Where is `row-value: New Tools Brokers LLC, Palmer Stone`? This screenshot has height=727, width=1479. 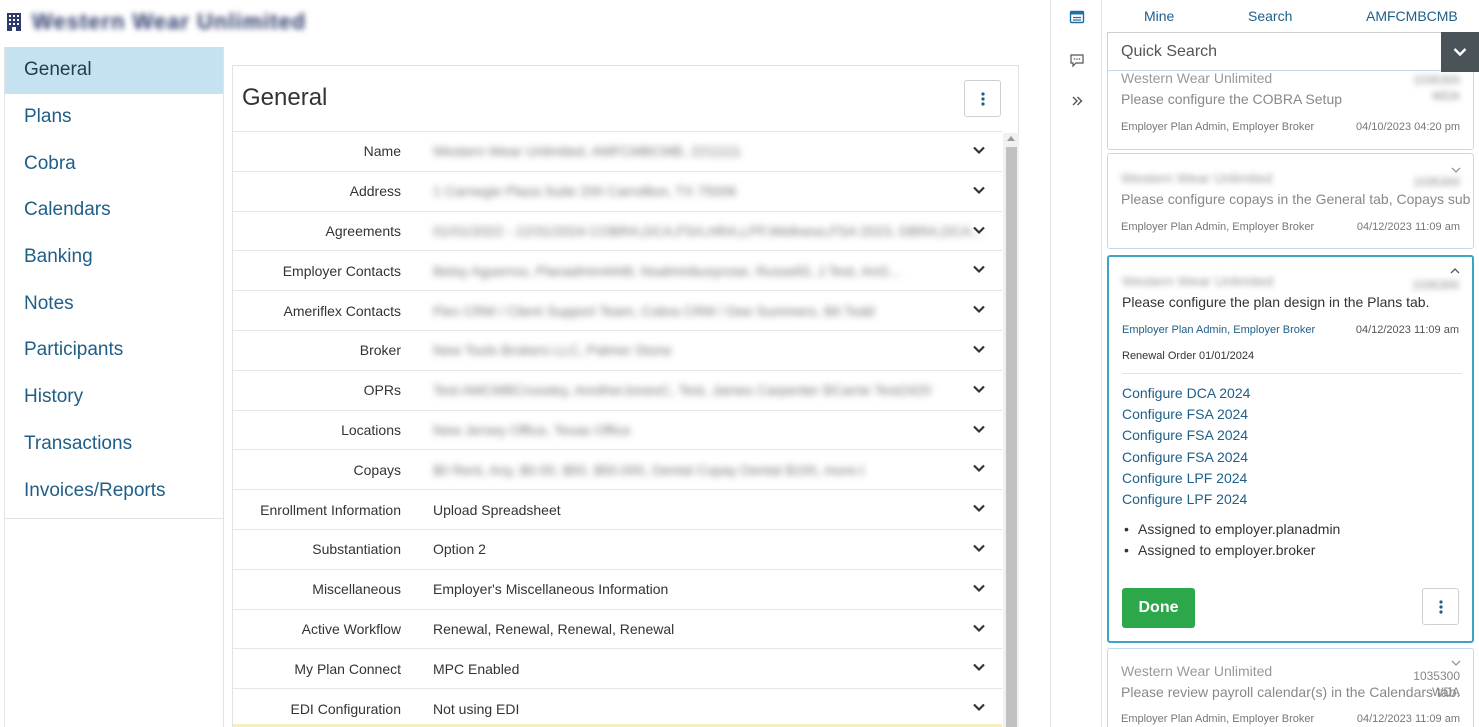
row-value: New Tools Brokers LLC, Palmer Stone is located at coordinates (552, 350).